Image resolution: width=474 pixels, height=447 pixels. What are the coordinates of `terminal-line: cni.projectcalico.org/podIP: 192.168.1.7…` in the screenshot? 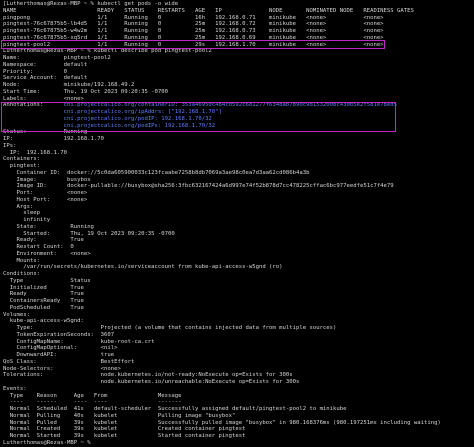 It's located at (137, 118).